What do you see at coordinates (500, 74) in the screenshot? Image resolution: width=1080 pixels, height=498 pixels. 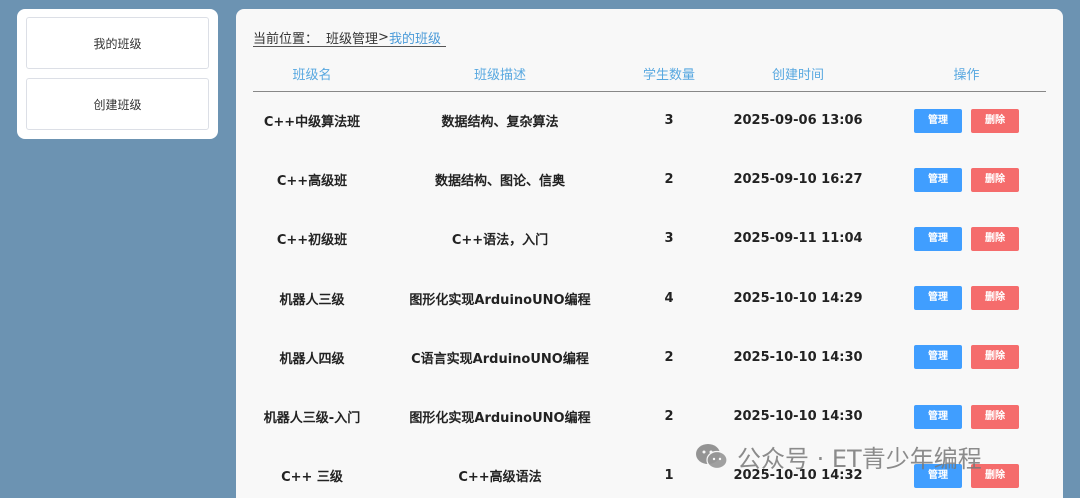 I see `header-class-desc: 班级描述` at bounding box center [500, 74].